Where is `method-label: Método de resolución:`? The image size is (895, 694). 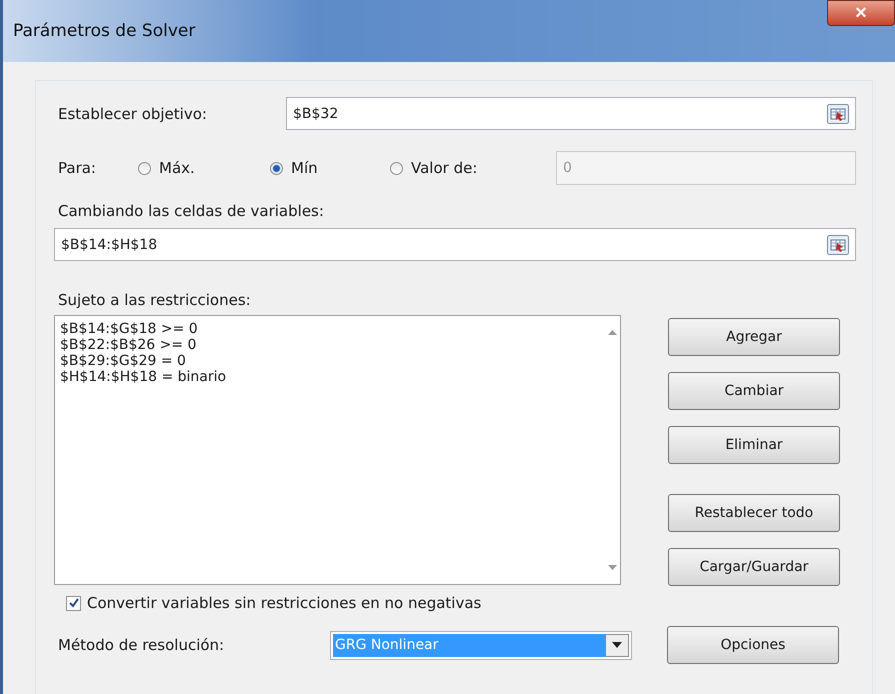 method-label: Método de resolución: is located at coordinates (142, 645).